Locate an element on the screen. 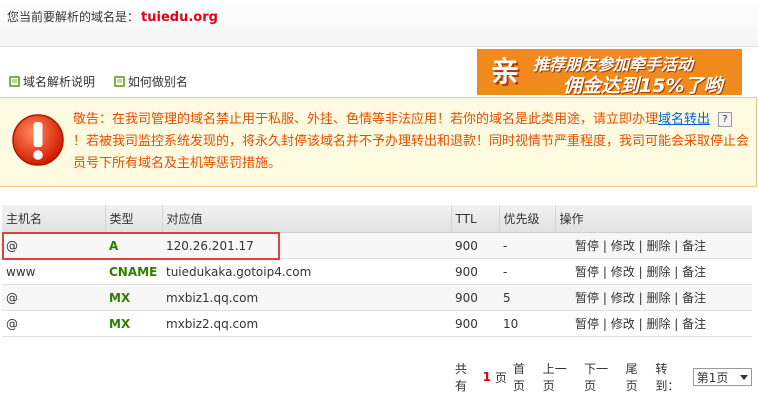 This screenshot has height=394, width=758. domain-line: 您当前要解析的域名是： tuiedu.org is located at coordinates (112, 16).